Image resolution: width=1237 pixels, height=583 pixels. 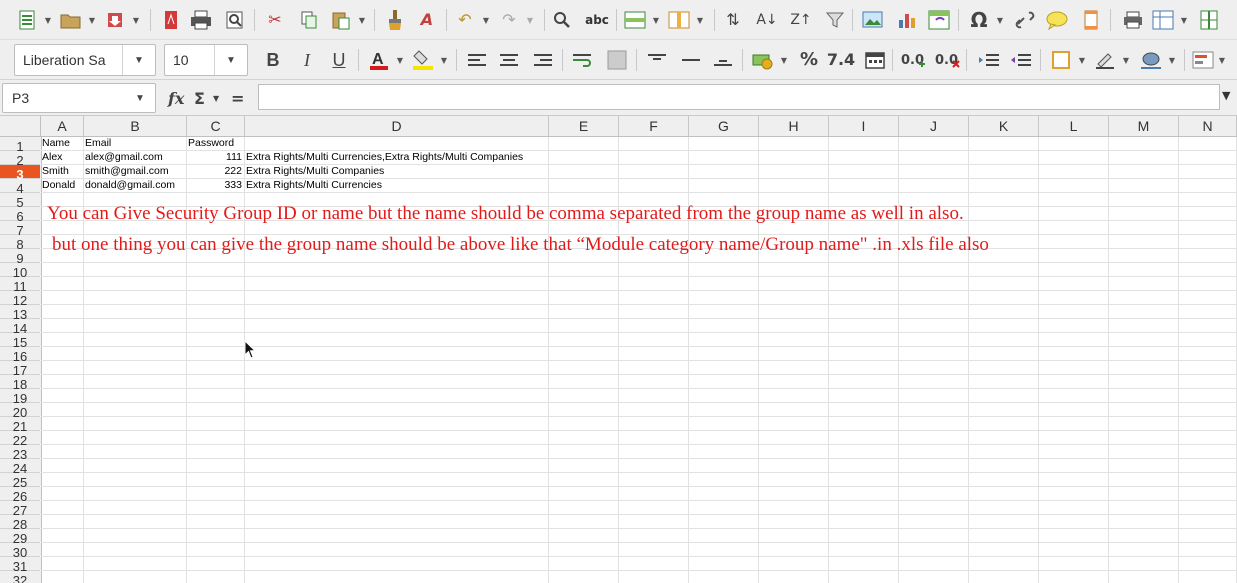 I want to click on clear-formatting-icon: A, so click(x=427, y=20).